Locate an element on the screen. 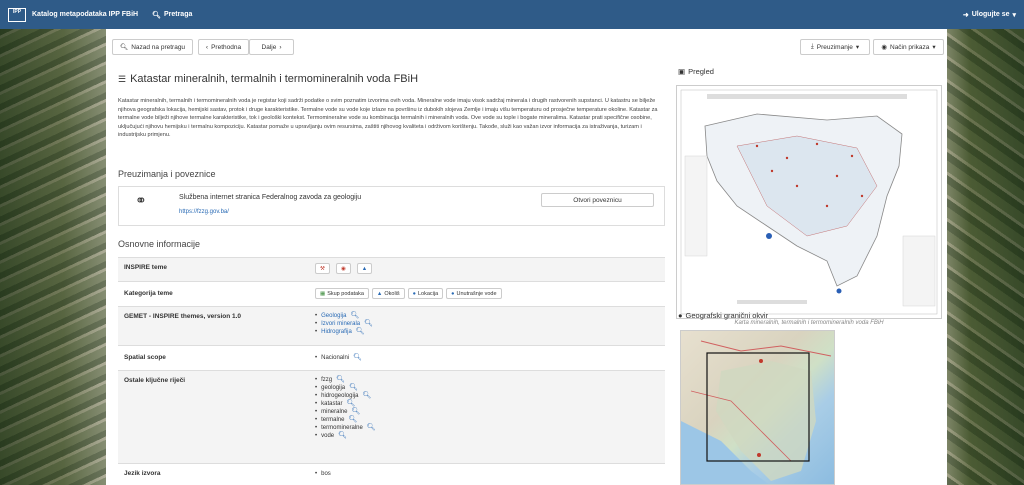  download-button: ⤓ Preuzimanje ▾ is located at coordinates (835, 47).